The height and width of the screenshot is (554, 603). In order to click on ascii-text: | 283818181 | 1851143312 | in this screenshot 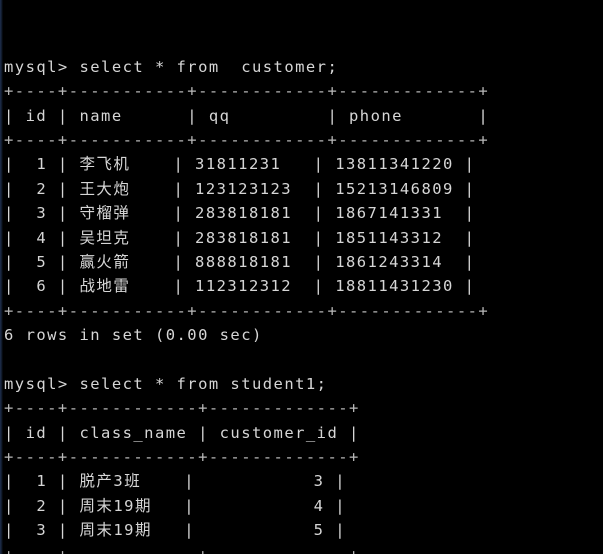, I will do `click(303, 237)`.